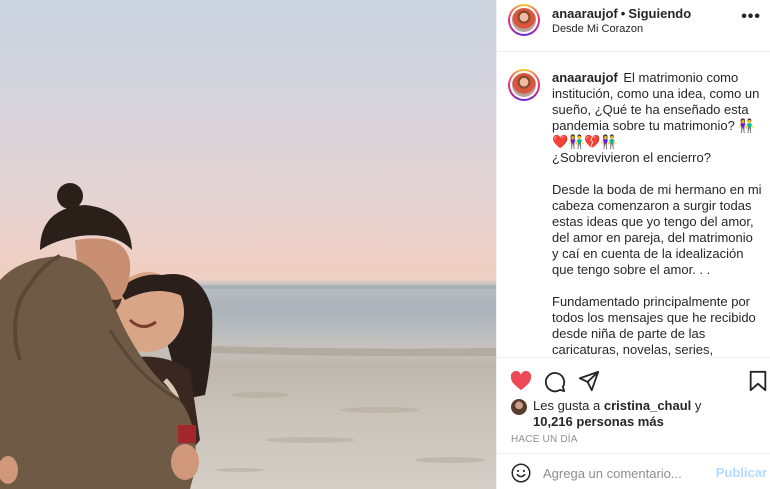  What do you see at coordinates (598, 421) in the screenshot?
I see `likes-count-link: 10,216 personas más` at bounding box center [598, 421].